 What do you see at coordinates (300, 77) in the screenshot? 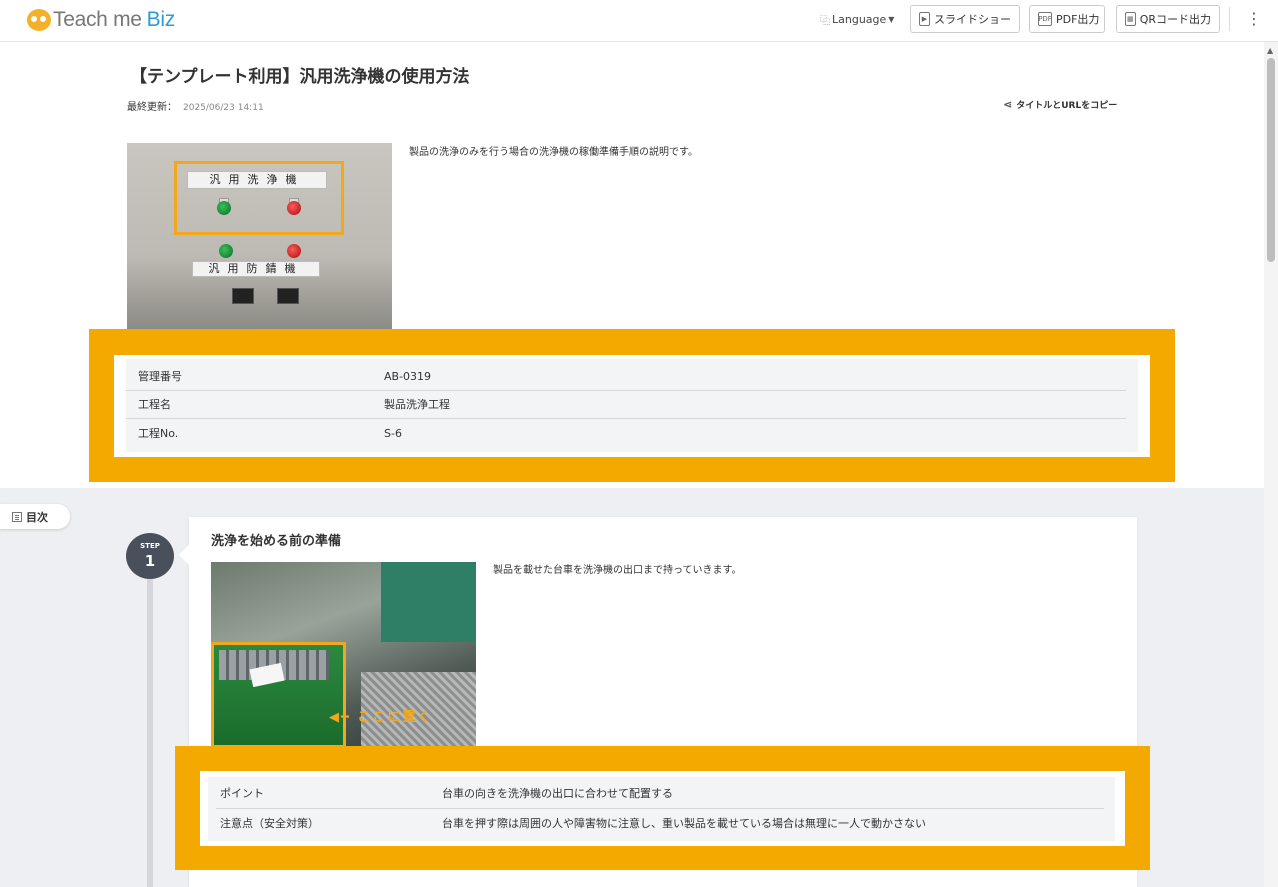
I see `page-title: 【テンプレート利用】汎用洗浄機の使用方法` at bounding box center [300, 77].